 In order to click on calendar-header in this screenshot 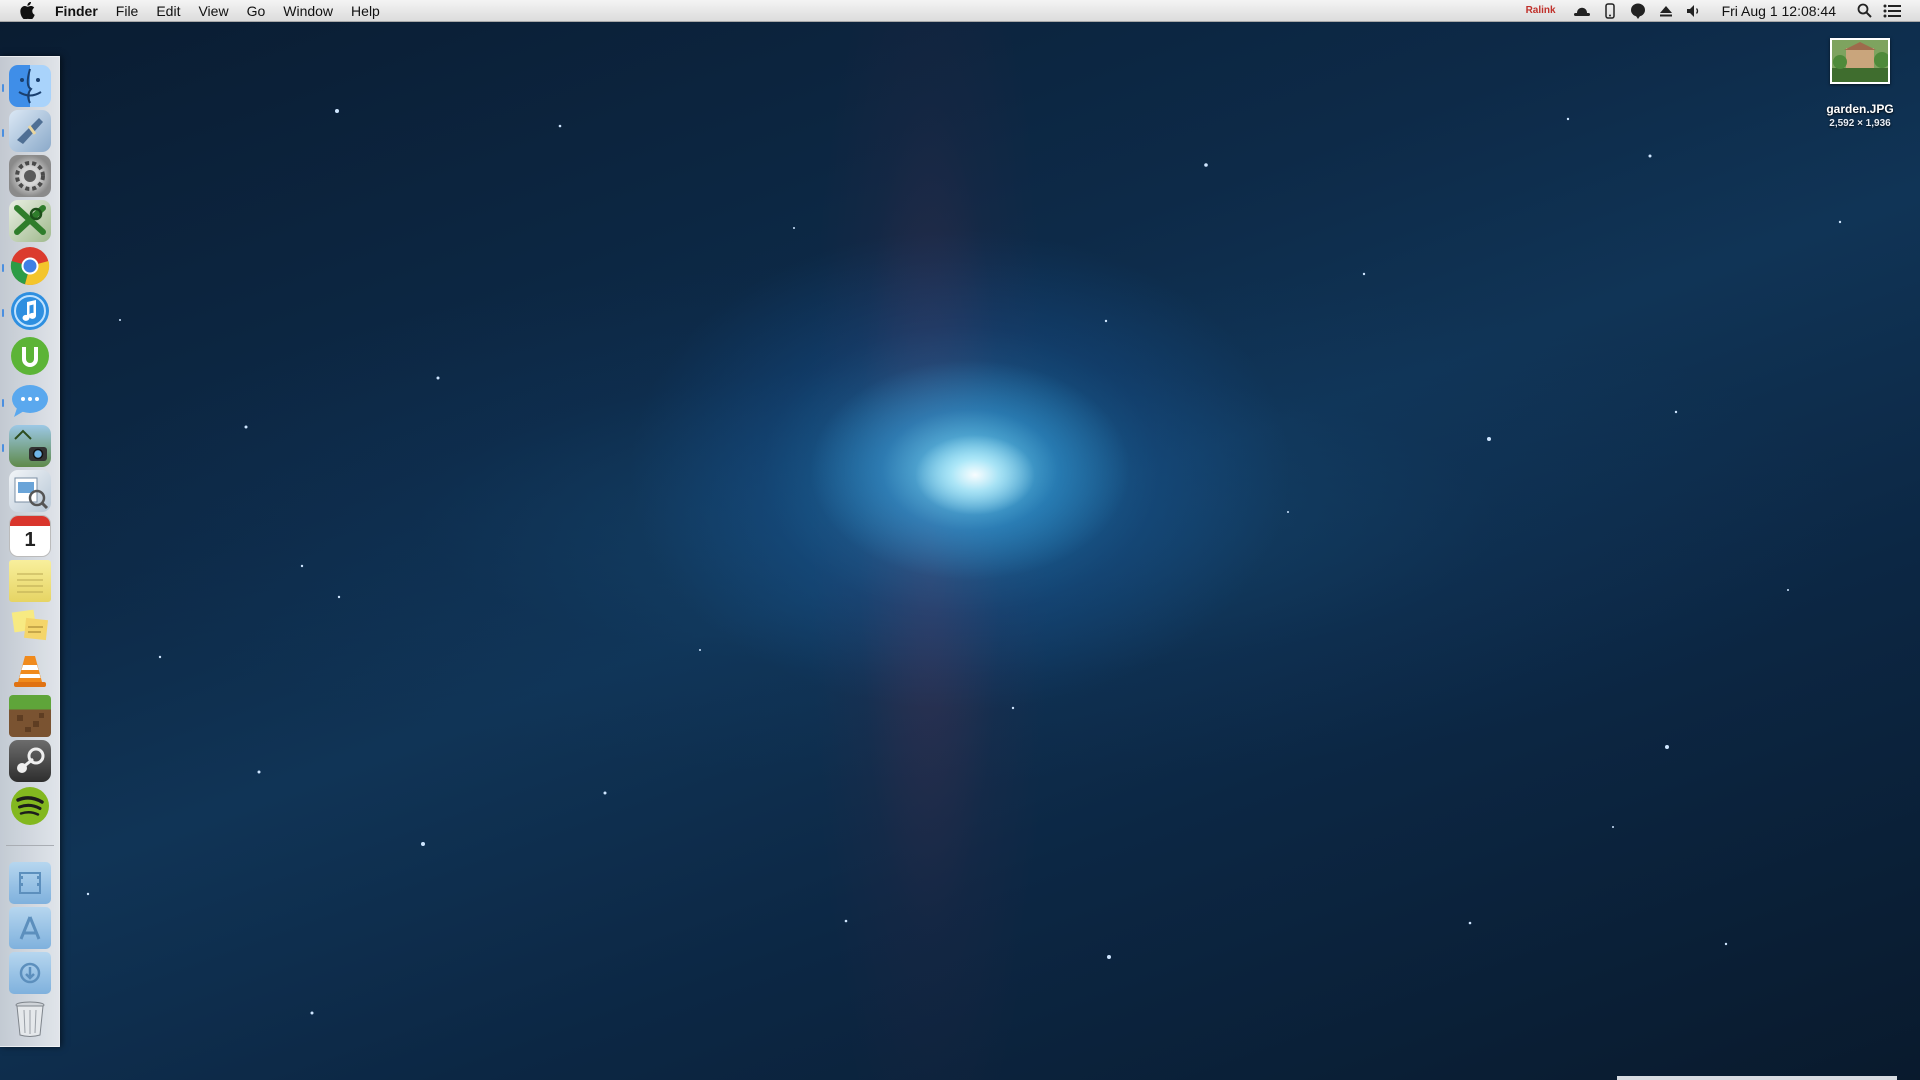, I will do `click(30, 521)`.